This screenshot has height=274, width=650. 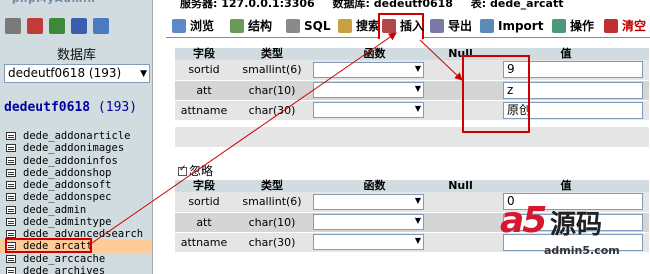 I want to click on tab-sql: SQL, so click(x=307, y=26).